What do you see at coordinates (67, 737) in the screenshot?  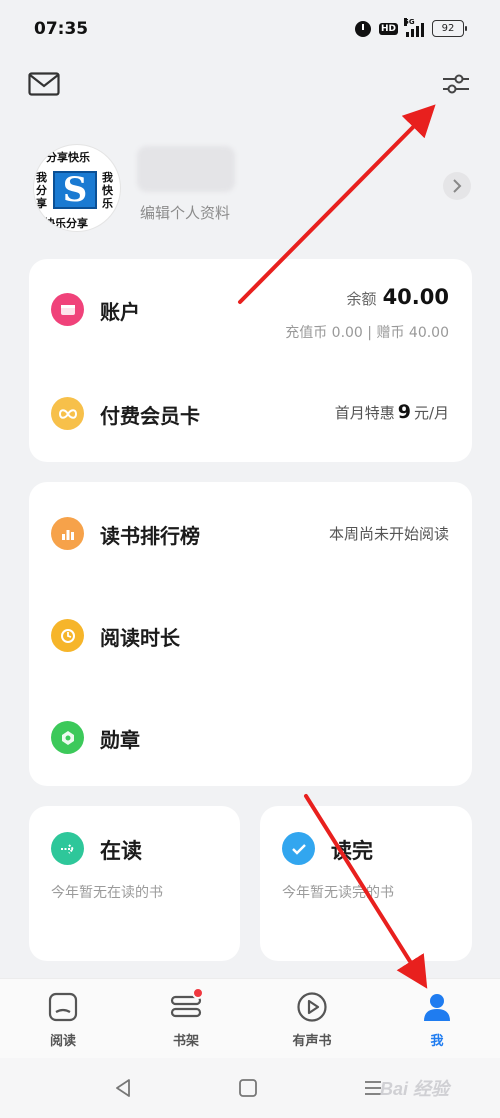 I see `medal-icon` at bounding box center [67, 737].